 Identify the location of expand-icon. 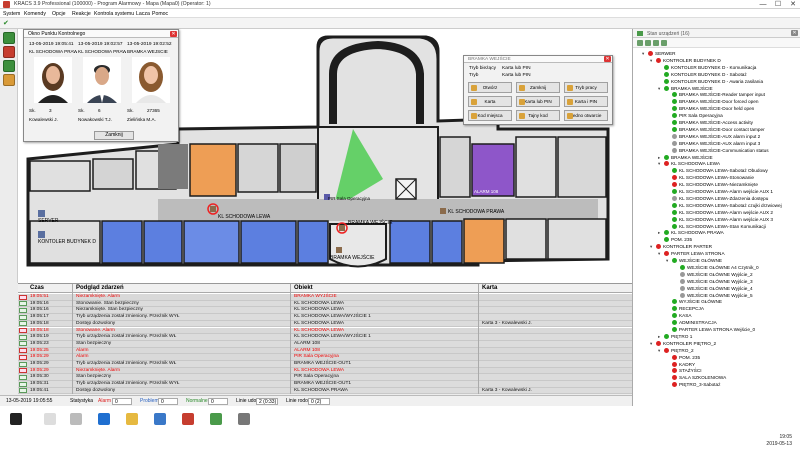
(640, 43).